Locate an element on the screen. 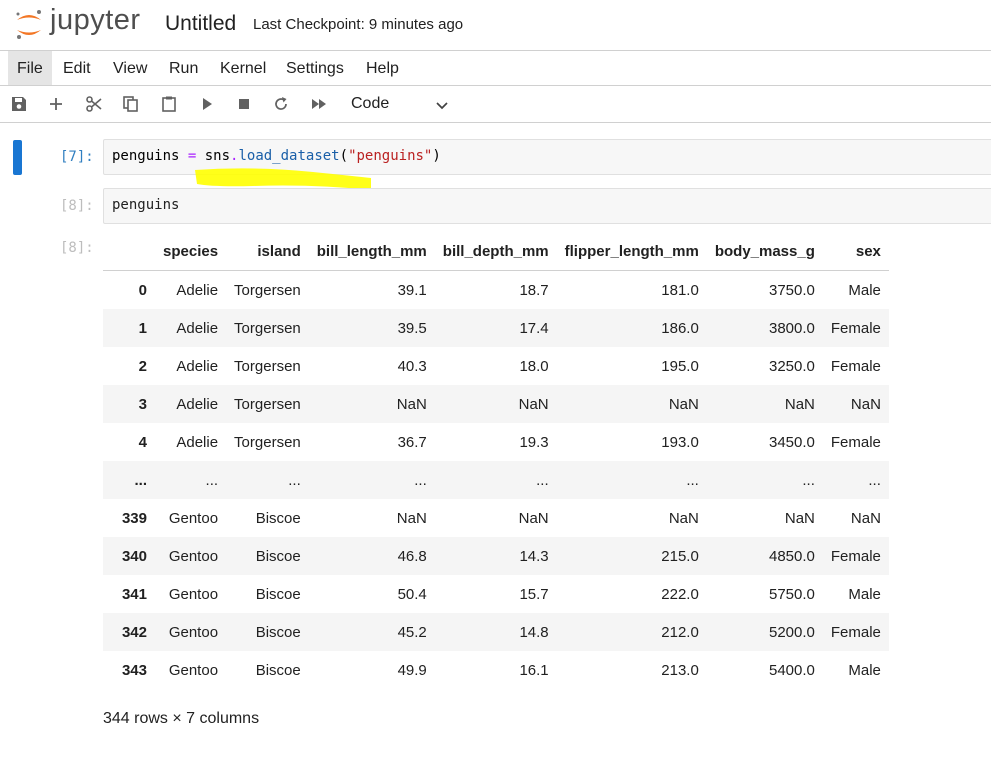 The width and height of the screenshot is (991, 761). table-cell: 50.4 is located at coordinates (412, 594).